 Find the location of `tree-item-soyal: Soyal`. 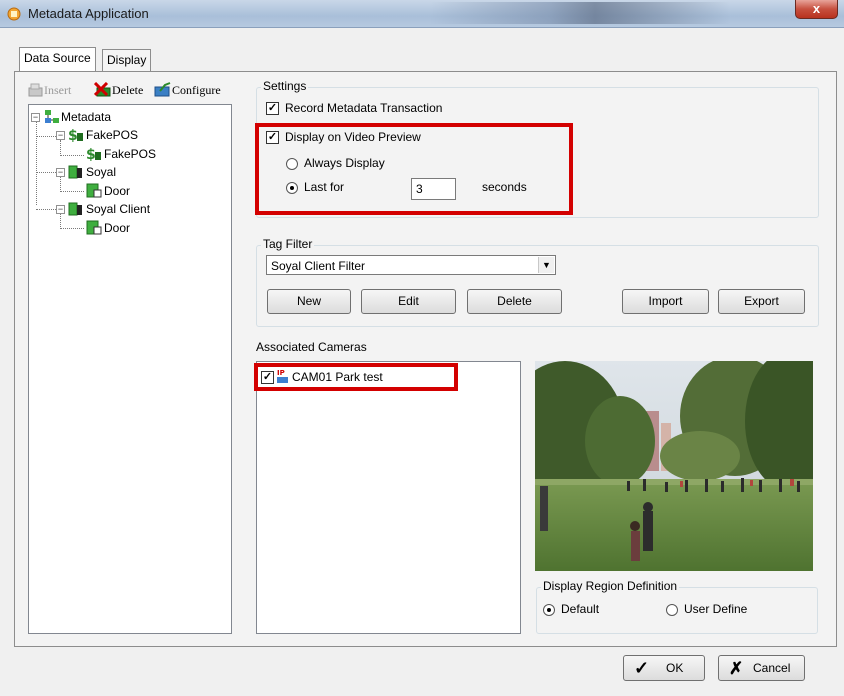

tree-item-soyal: Soyal is located at coordinates (101, 172).